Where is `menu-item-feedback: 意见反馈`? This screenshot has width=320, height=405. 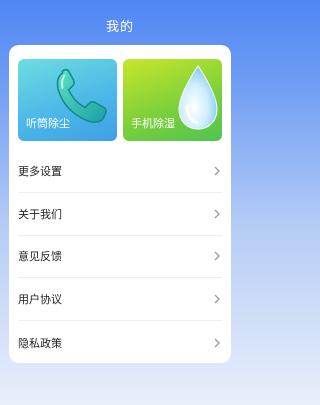
menu-item-feedback: 意见反馈 is located at coordinates (120, 257).